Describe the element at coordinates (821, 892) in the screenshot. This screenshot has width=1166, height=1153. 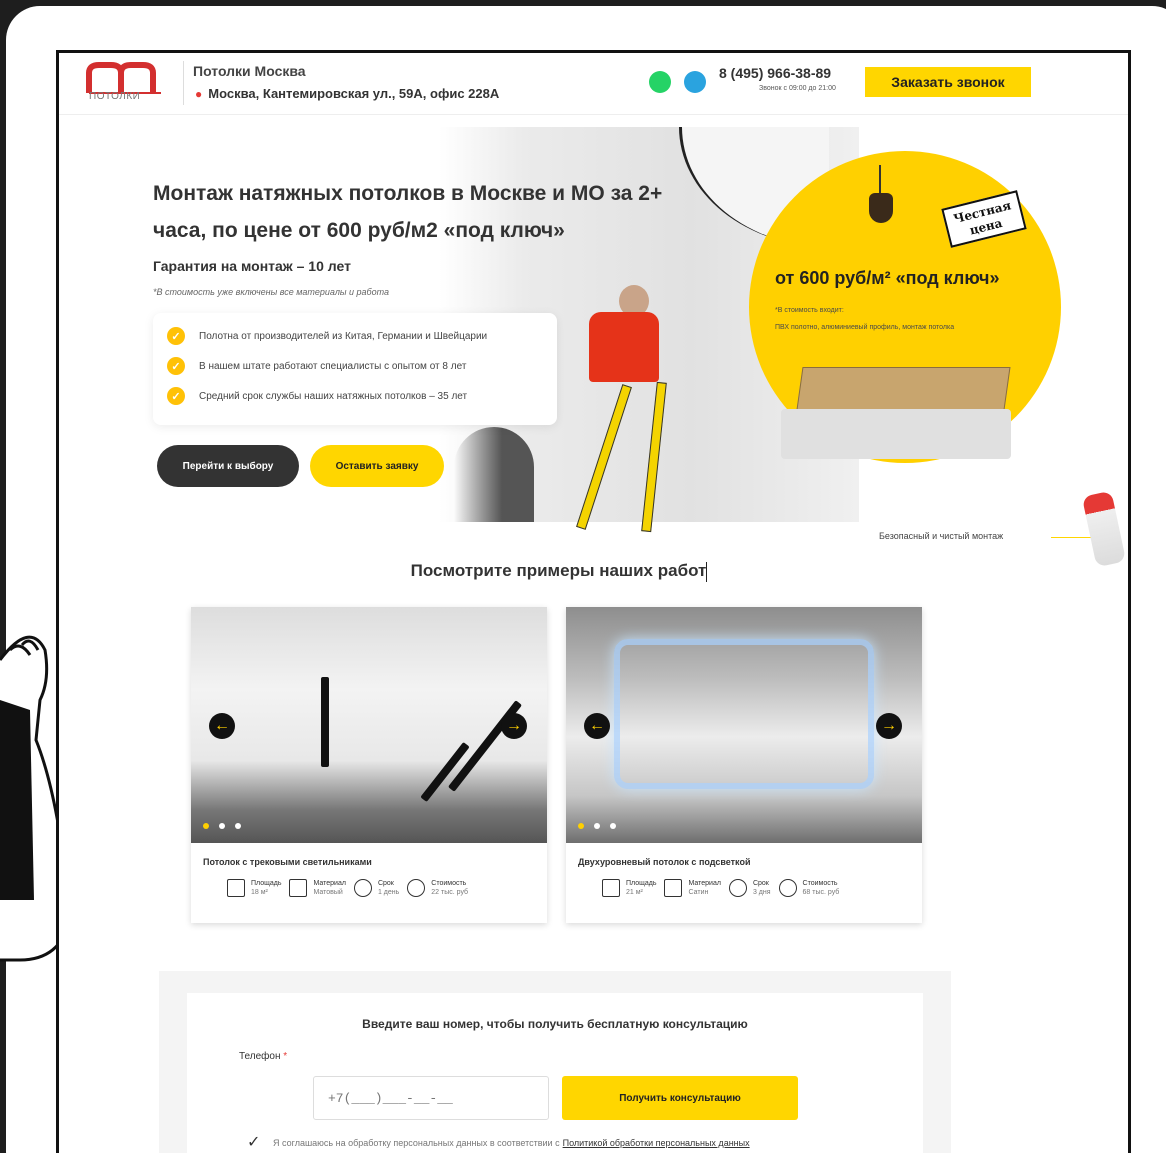
I see `spec-value: 68 тыс. руб` at that location.